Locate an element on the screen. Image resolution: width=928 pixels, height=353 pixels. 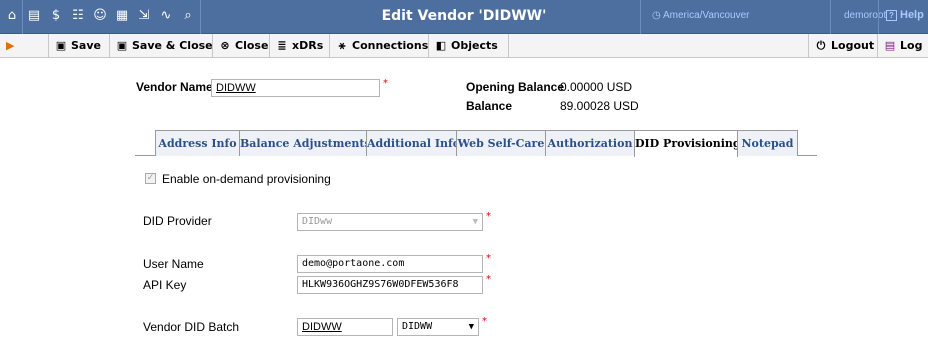
vendor-did-batch-label: Vendor DID Batch is located at coordinates (191, 327).